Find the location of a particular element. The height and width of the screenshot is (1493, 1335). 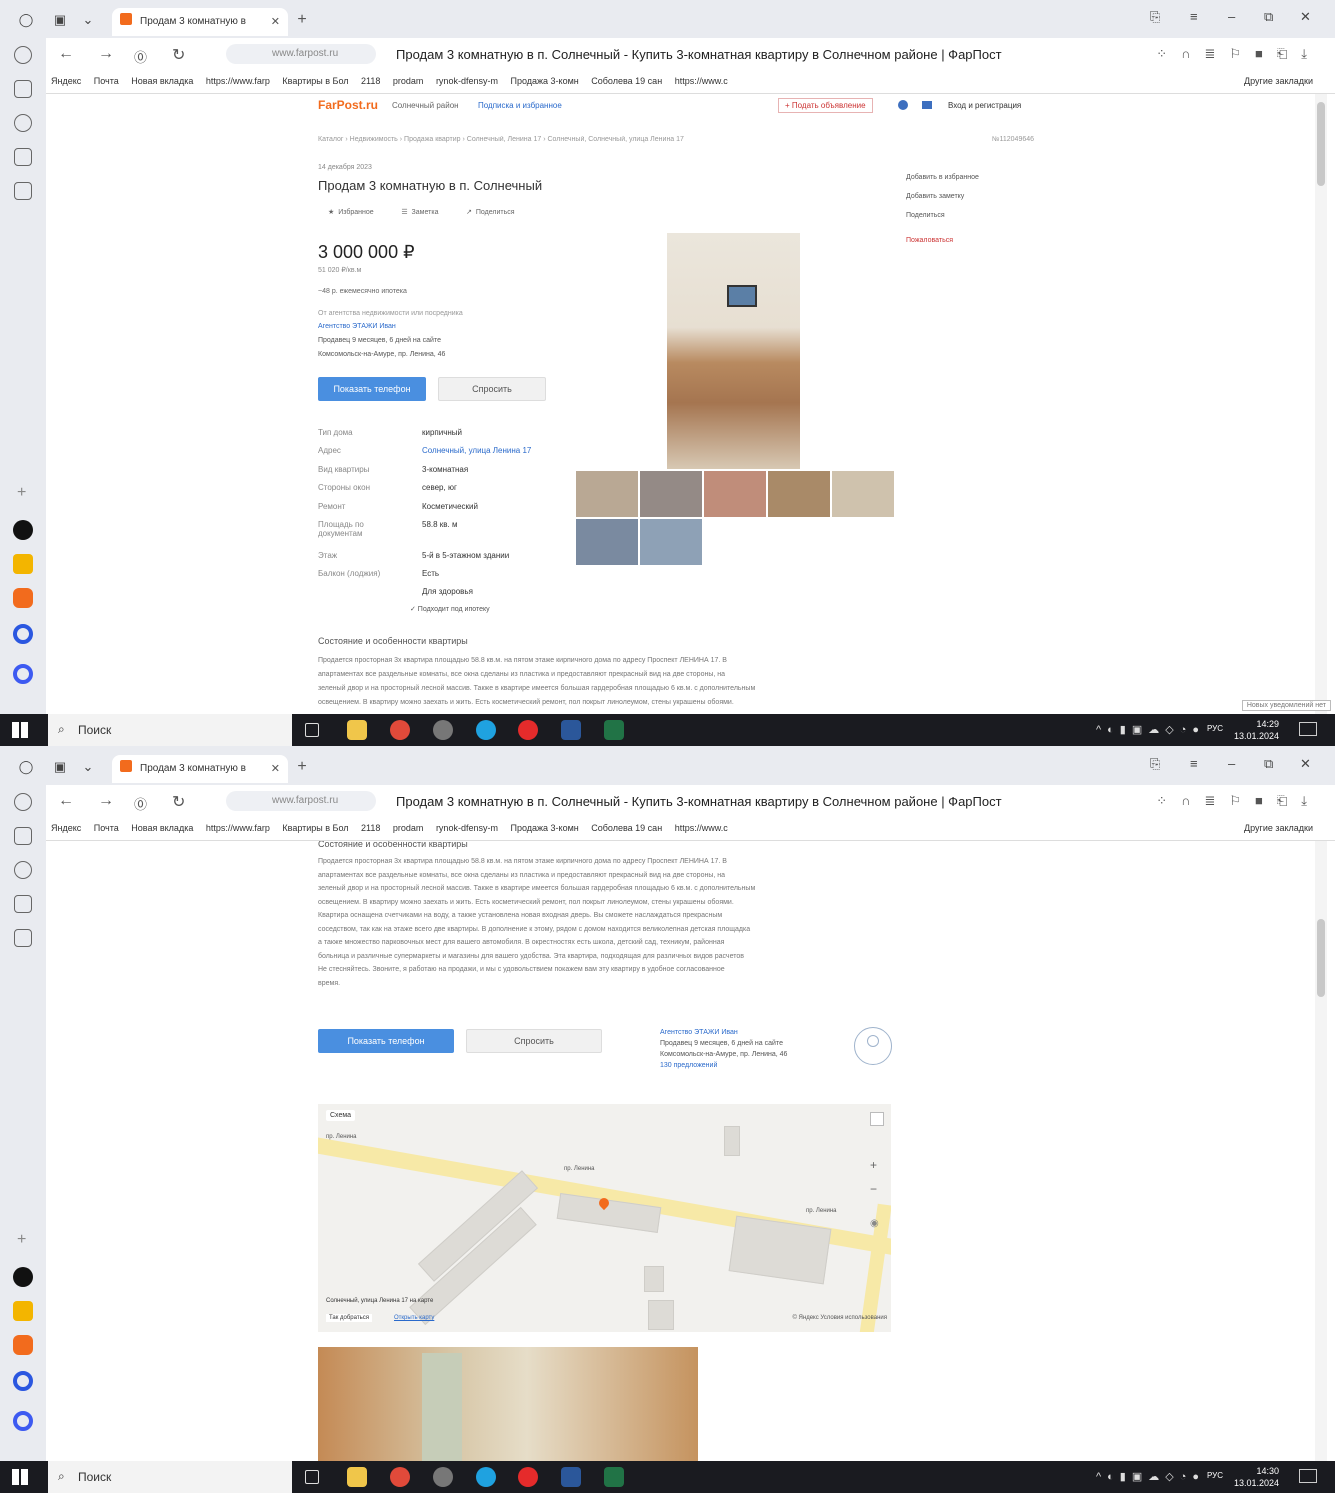

tabs-icon: ▣ is located at coordinates (60, 767).